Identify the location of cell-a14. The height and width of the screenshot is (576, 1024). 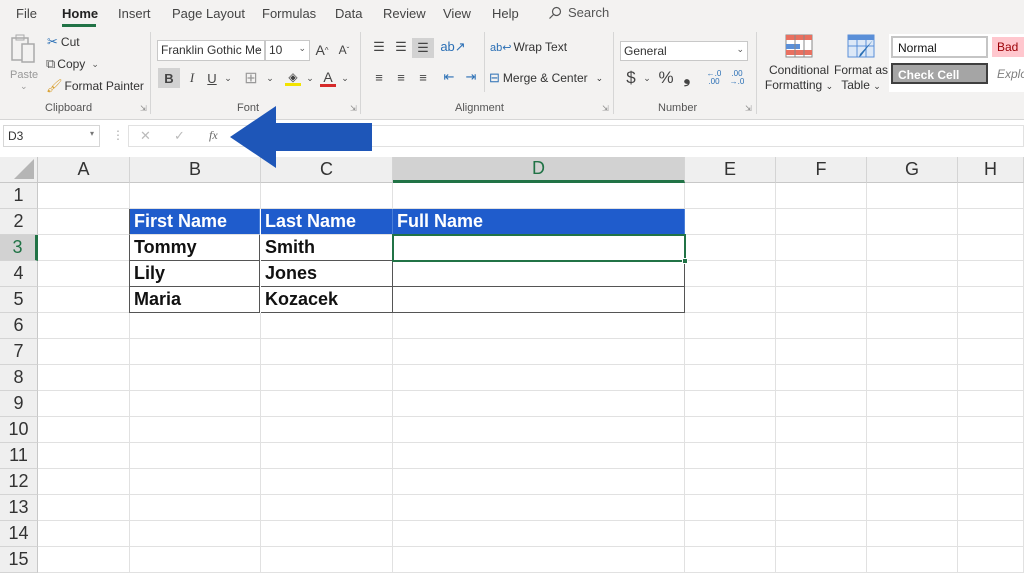
(84, 534).